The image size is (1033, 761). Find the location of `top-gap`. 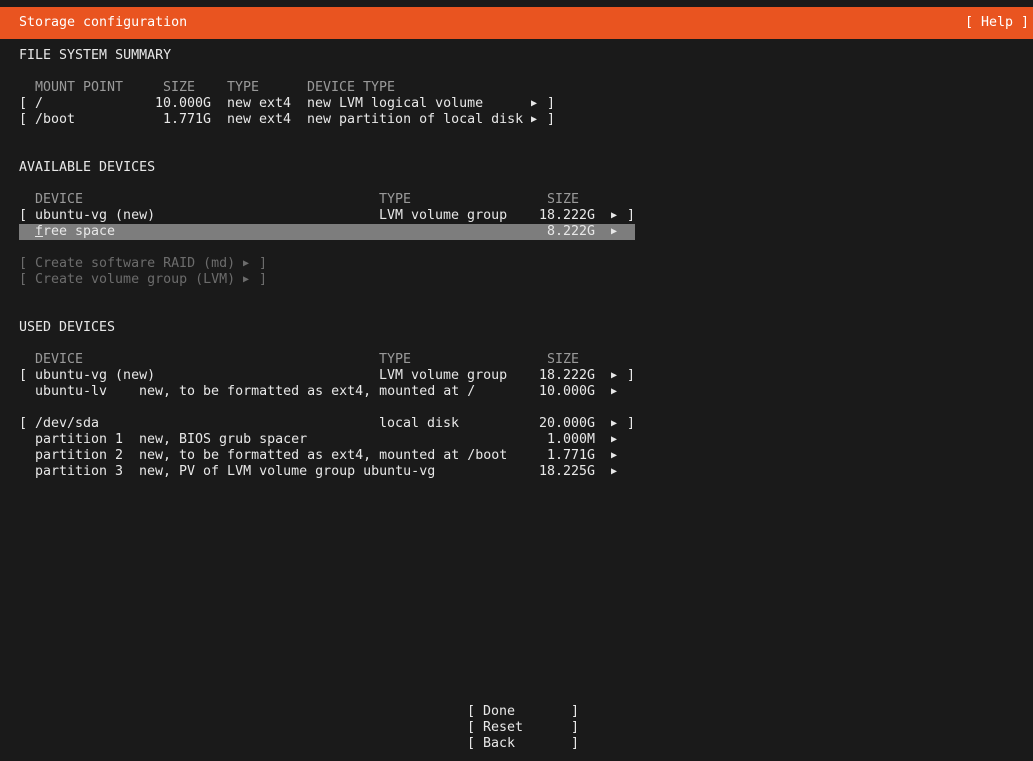

top-gap is located at coordinates (516, 3).